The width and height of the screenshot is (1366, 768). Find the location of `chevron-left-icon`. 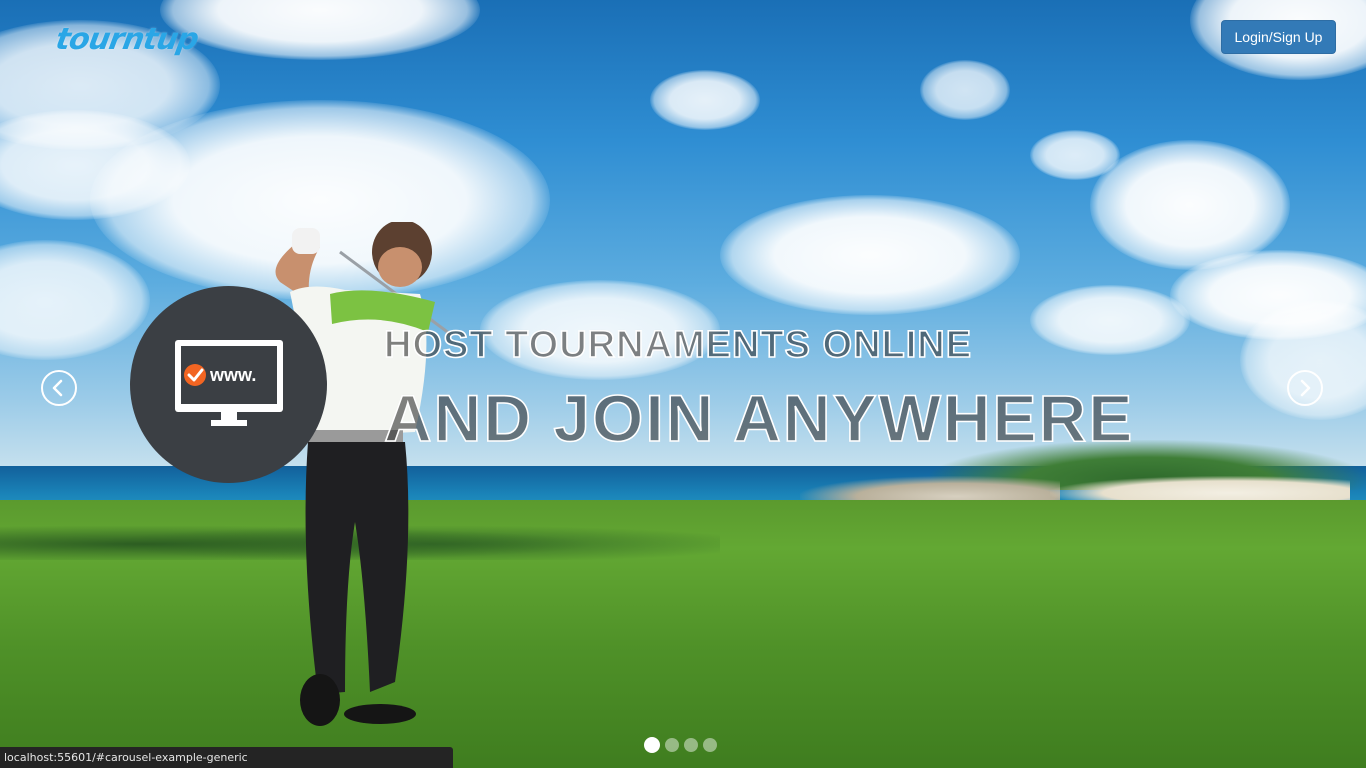

chevron-left-icon is located at coordinates (57, 388).